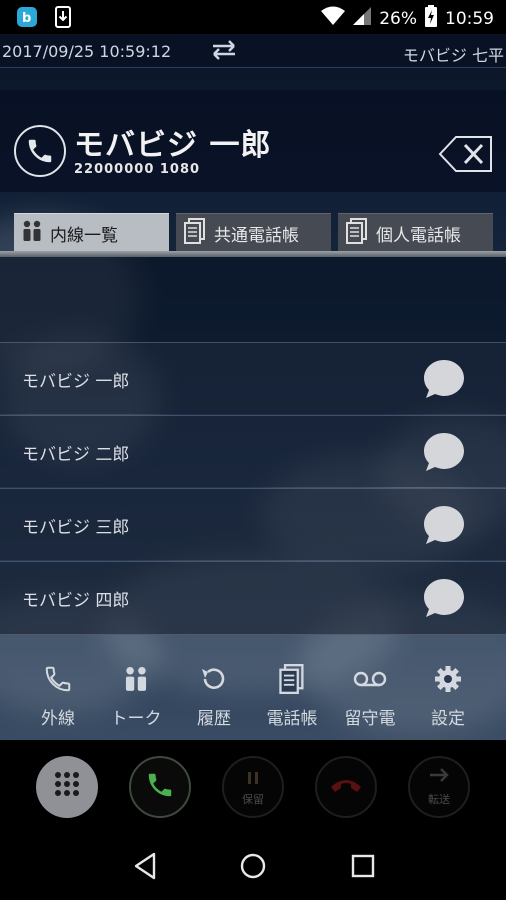 The height and width of the screenshot is (900, 506). I want to click on svg-text: b, so click(26, 18).